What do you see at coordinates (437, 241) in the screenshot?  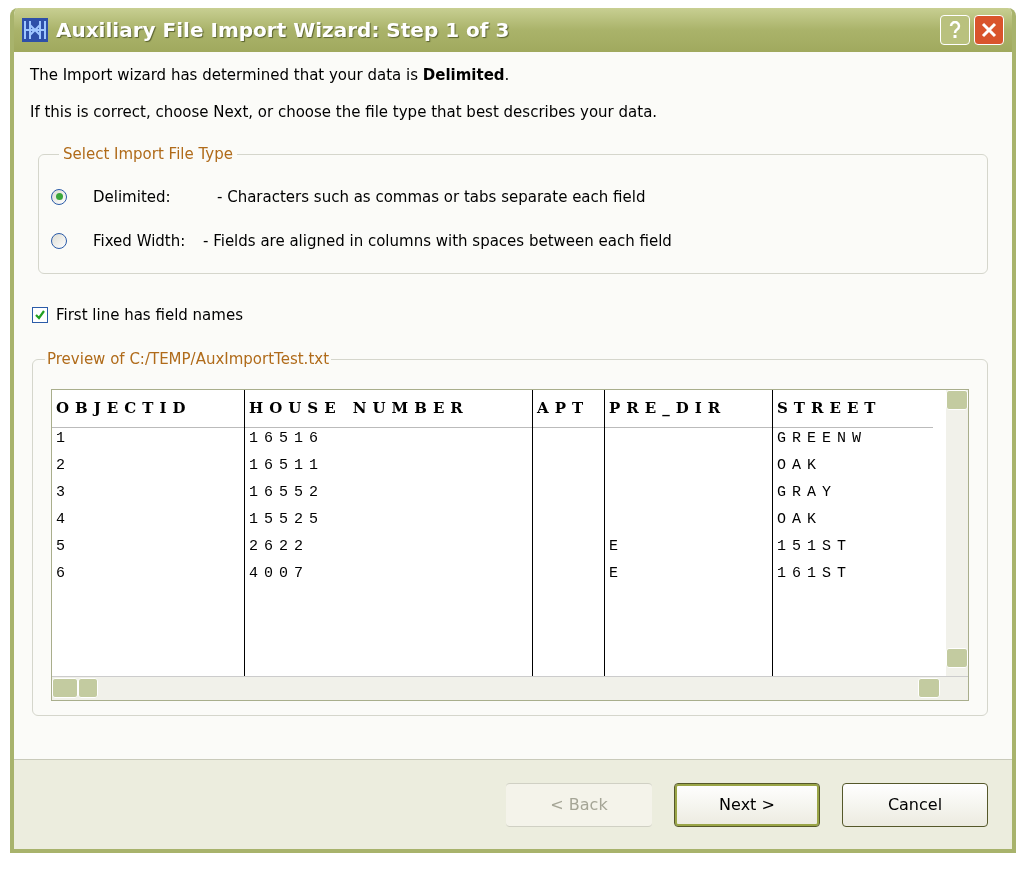 I see `option-description: - Fields are aligned in columns with spaces between each field` at bounding box center [437, 241].